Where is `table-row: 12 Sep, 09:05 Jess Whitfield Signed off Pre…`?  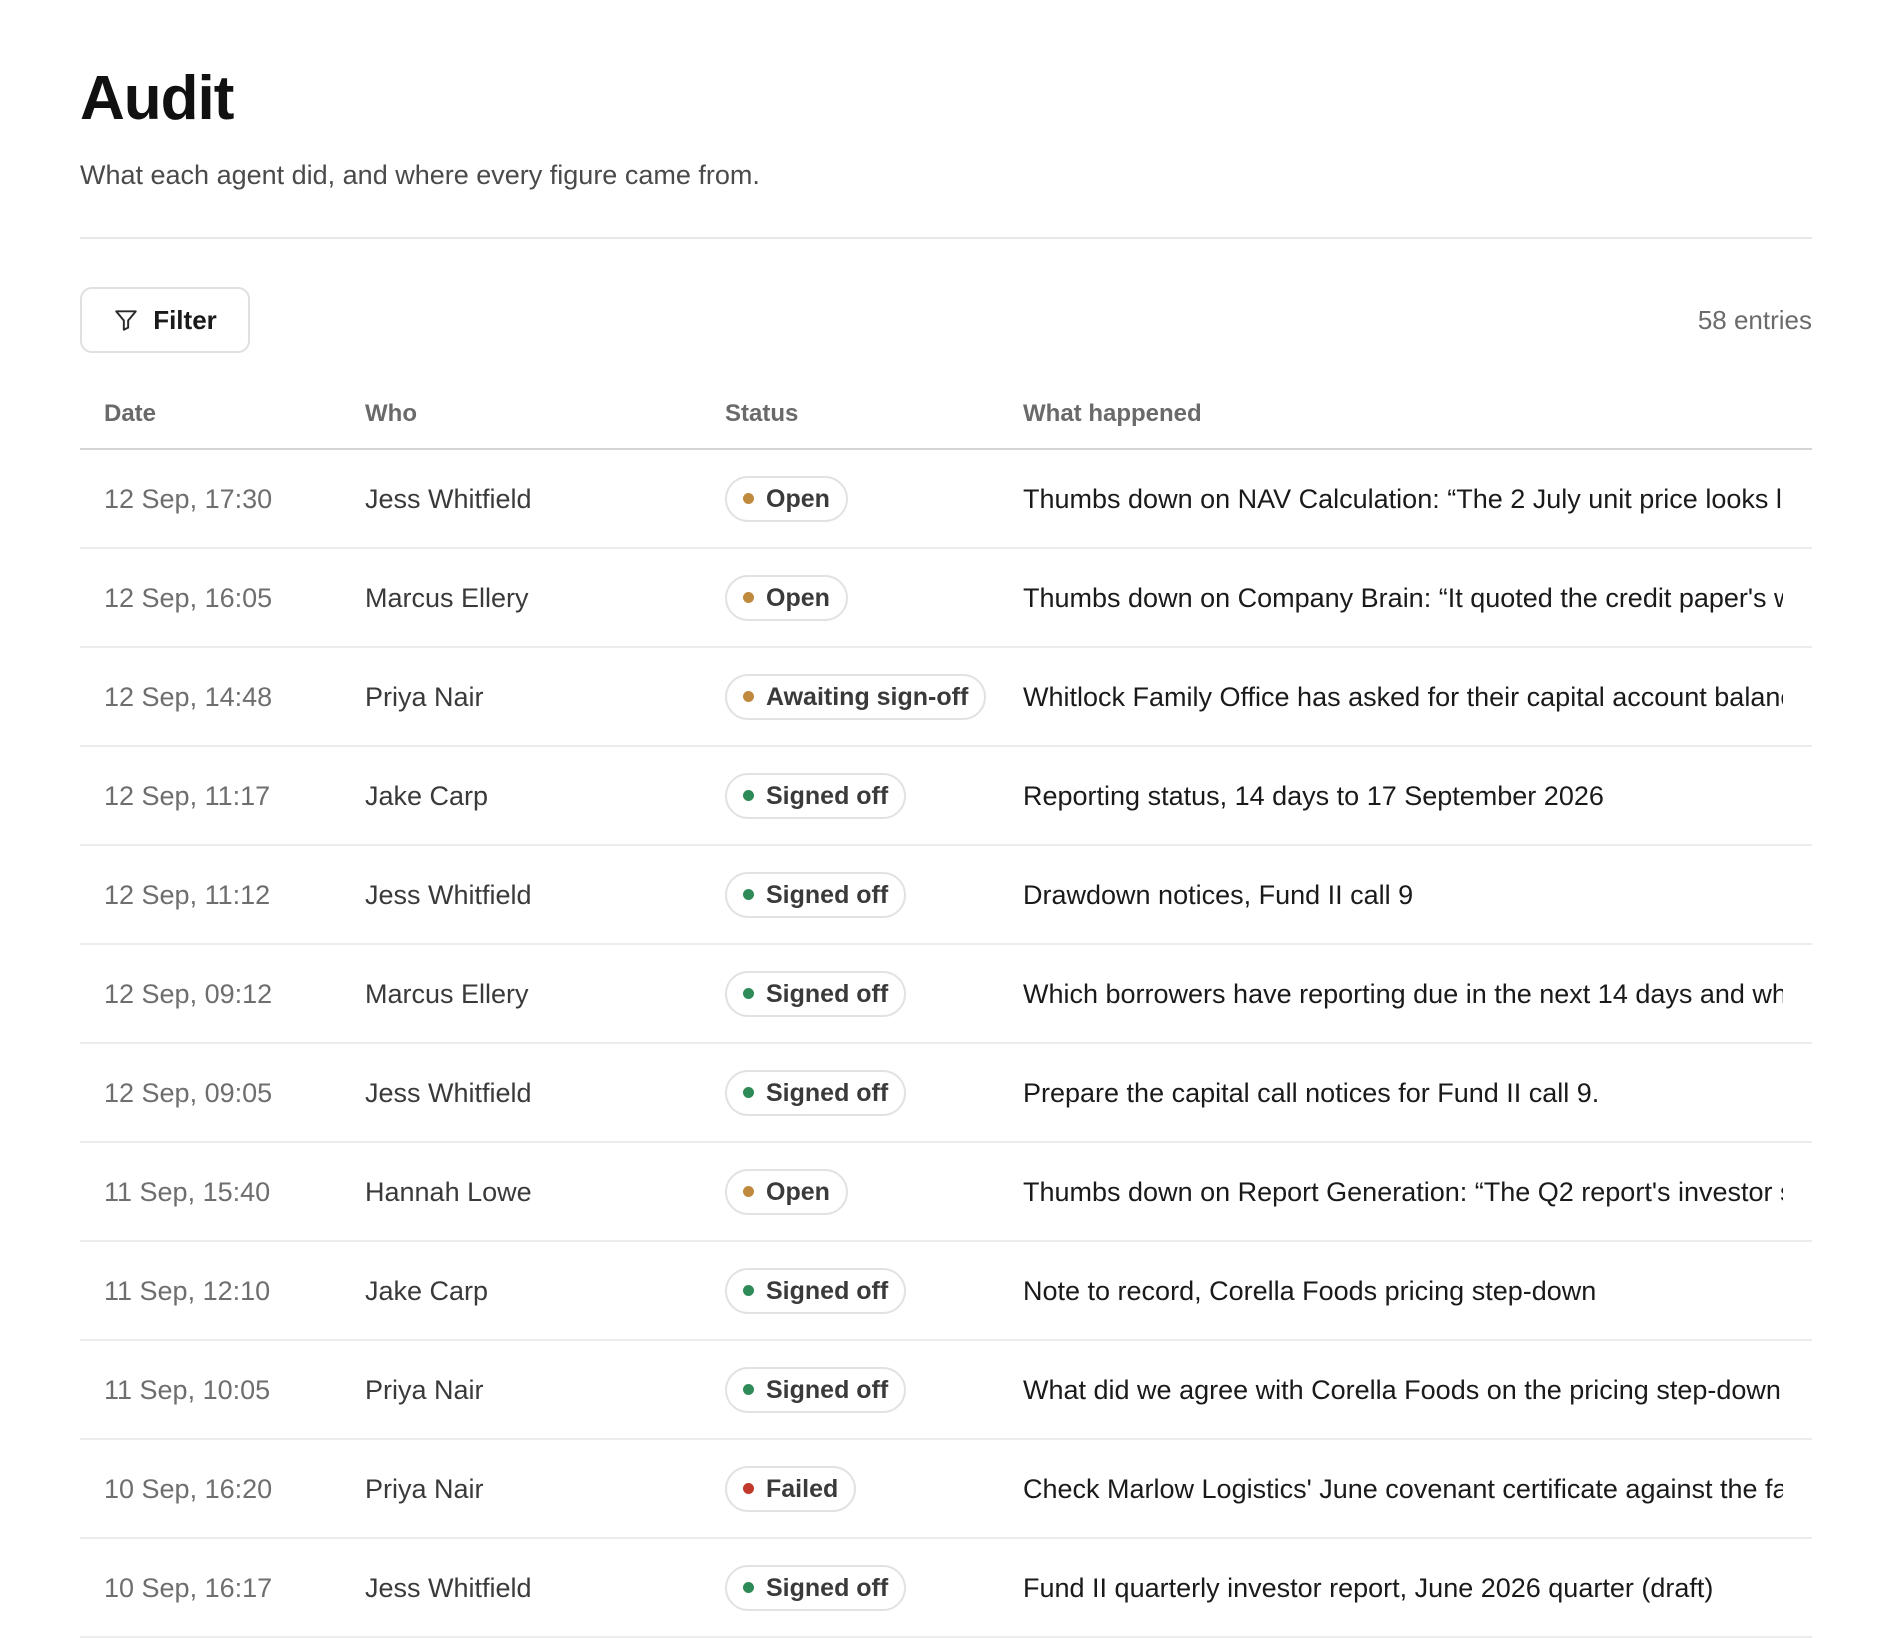 table-row: 12 Sep, 09:05 Jess Whitfield Signed off Pre… is located at coordinates (946, 1093).